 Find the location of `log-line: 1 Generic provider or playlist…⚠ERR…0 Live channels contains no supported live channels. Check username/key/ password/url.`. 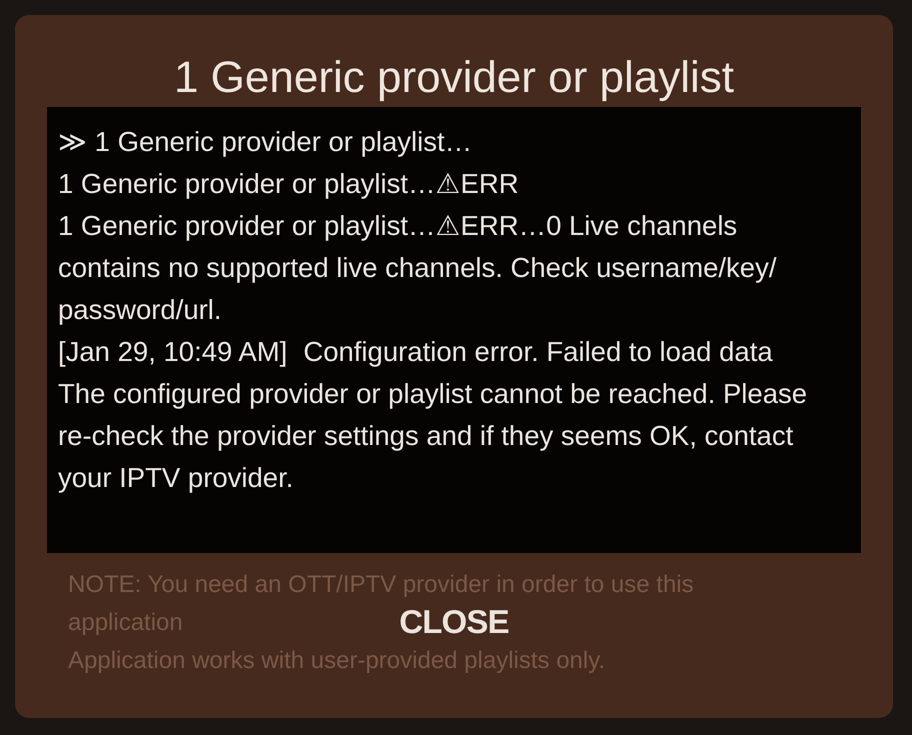

log-line: 1 Generic provider or playlist…⚠ERR…0 Live channels contains no supported live channels. Check username/key/ password/url. is located at coordinates (418, 268).